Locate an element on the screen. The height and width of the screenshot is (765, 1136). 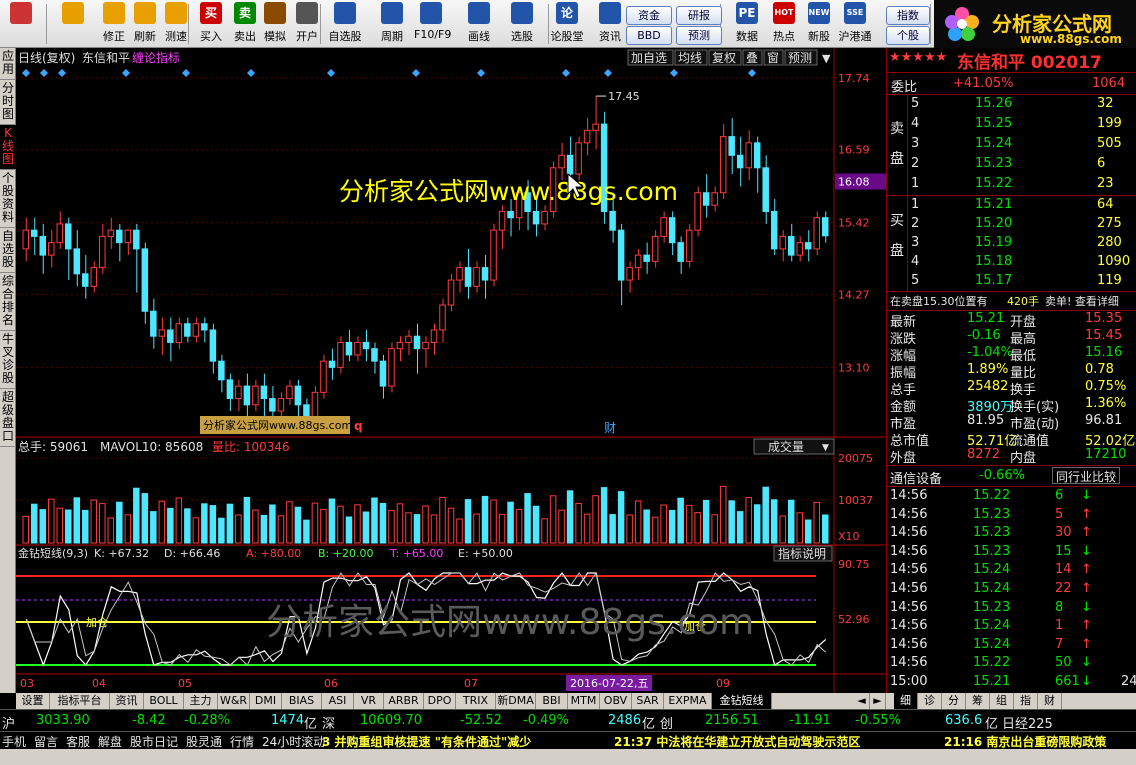
volume-bar is located at coordinates (434, 529).